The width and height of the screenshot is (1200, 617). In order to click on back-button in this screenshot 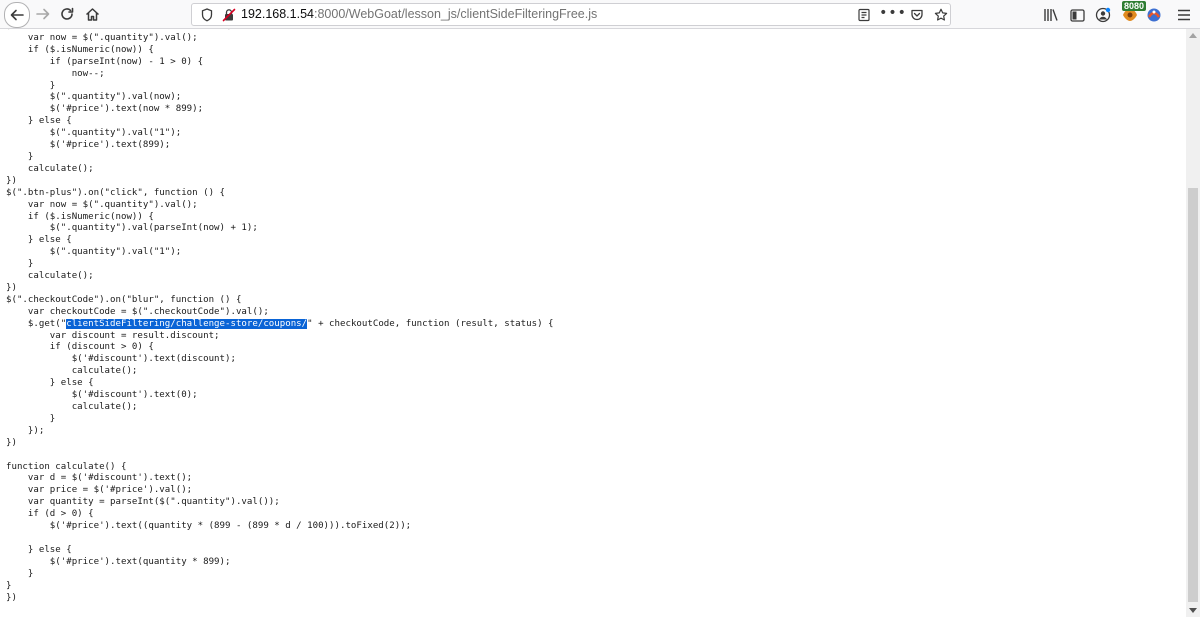, I will do `click(17, 15)`.